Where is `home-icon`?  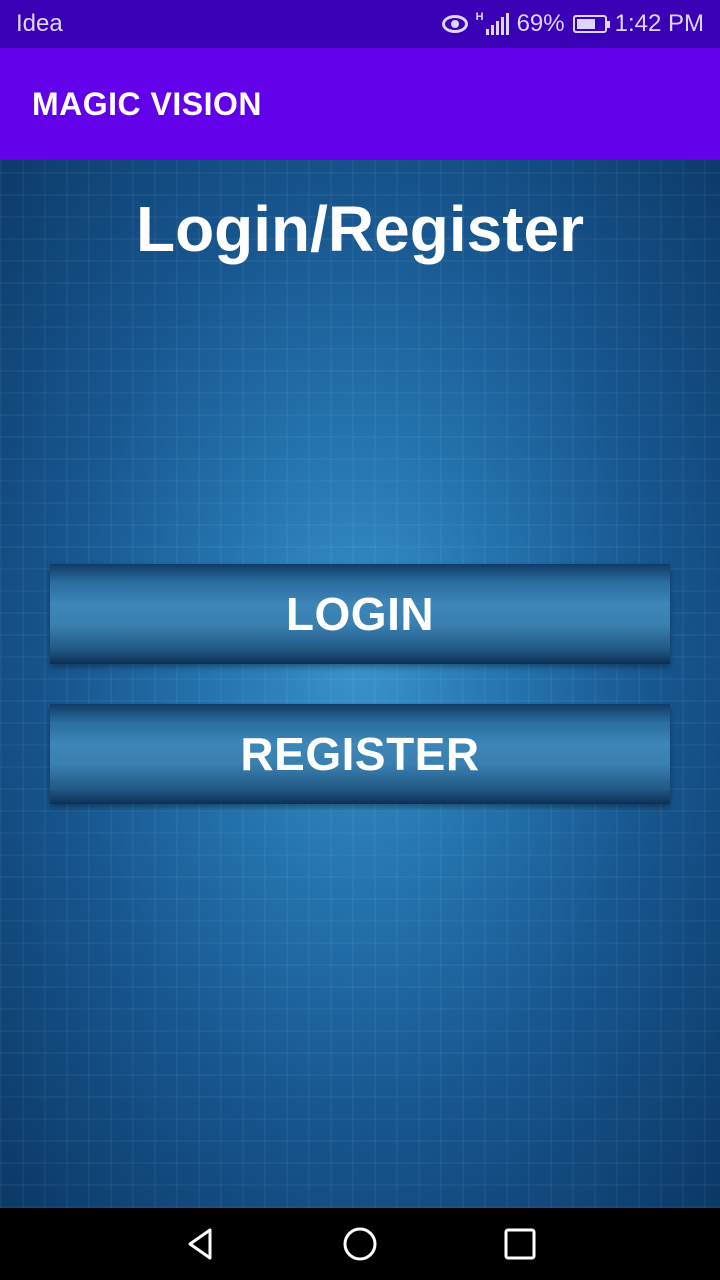 home-icon is located at coordinates (360, 1244).